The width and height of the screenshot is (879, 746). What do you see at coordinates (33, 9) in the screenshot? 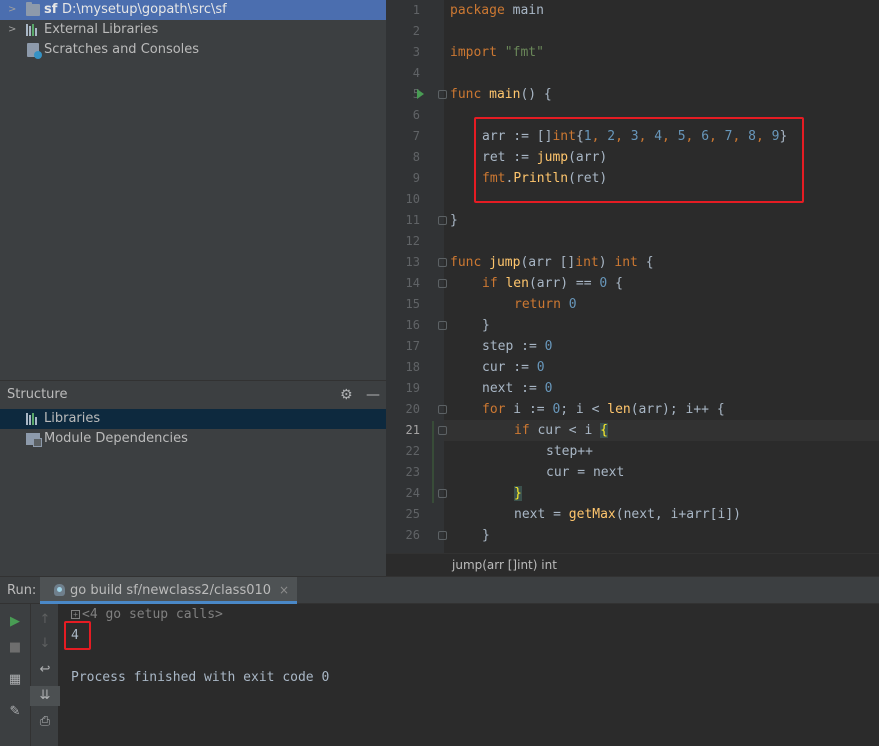
I see `folder-icon` at bounding box center [33, 9].